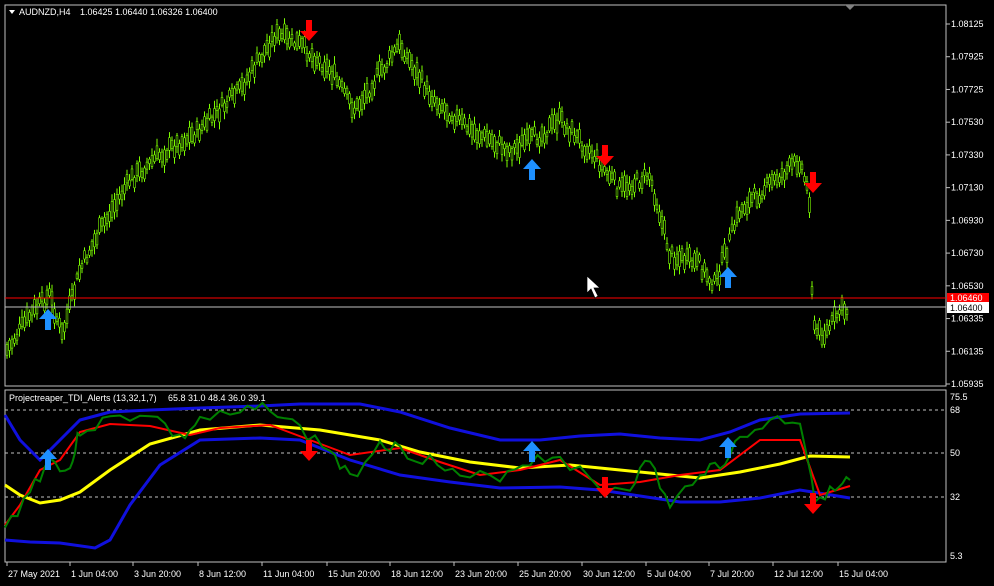 This screenshot has width=994, height=586. What do you see at coordinates (222, 574) in the screenshot?
I see `time-tick-label: 8 Jun 12:00` at bounding box center [222, 574].